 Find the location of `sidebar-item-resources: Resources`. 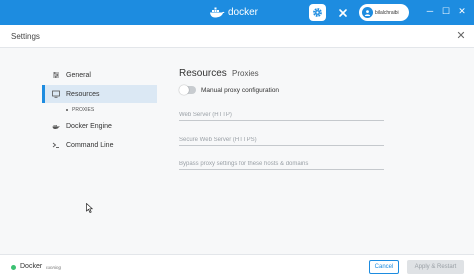

sidebar-item-resources: Resources is located at coordinates (99, 94).